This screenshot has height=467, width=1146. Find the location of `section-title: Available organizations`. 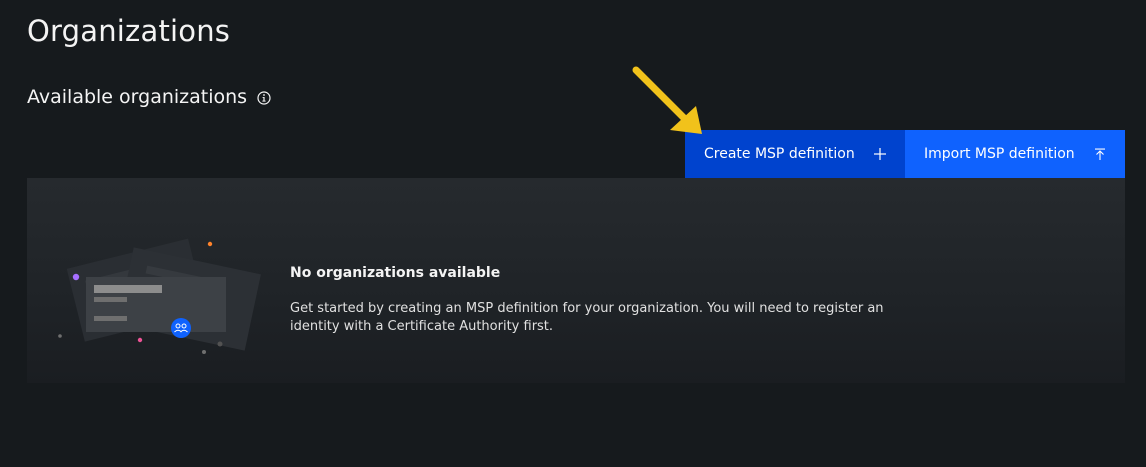

section-title: Available organizations is located at coordinates (137, 97).